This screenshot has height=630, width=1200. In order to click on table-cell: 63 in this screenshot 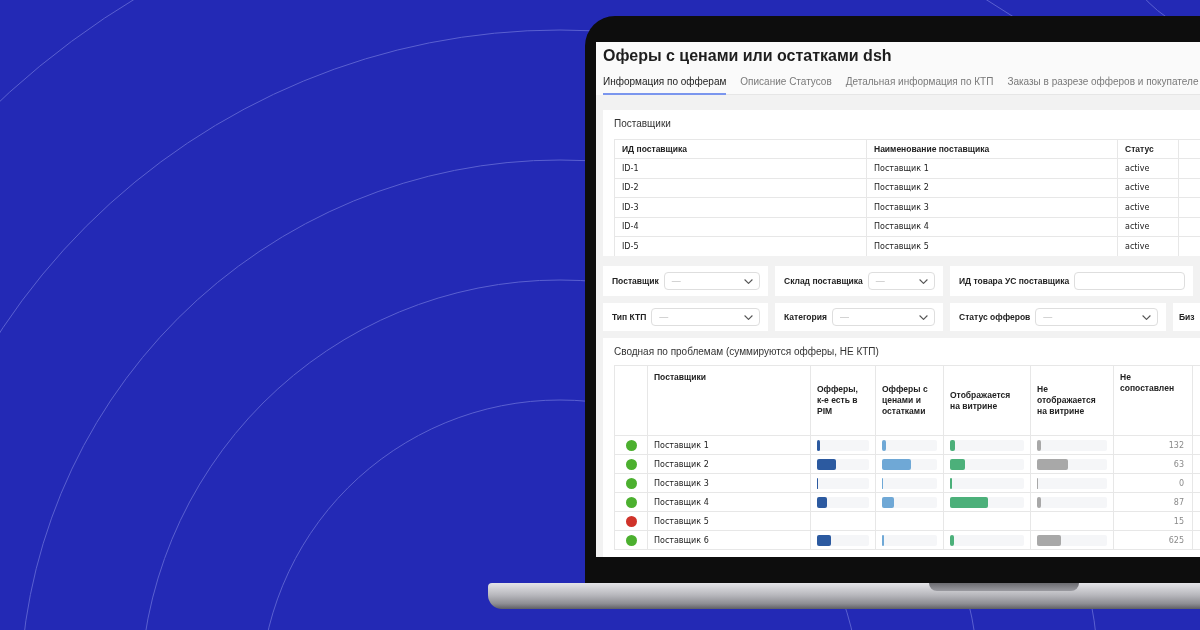, I will do `click(1153, 464)`.